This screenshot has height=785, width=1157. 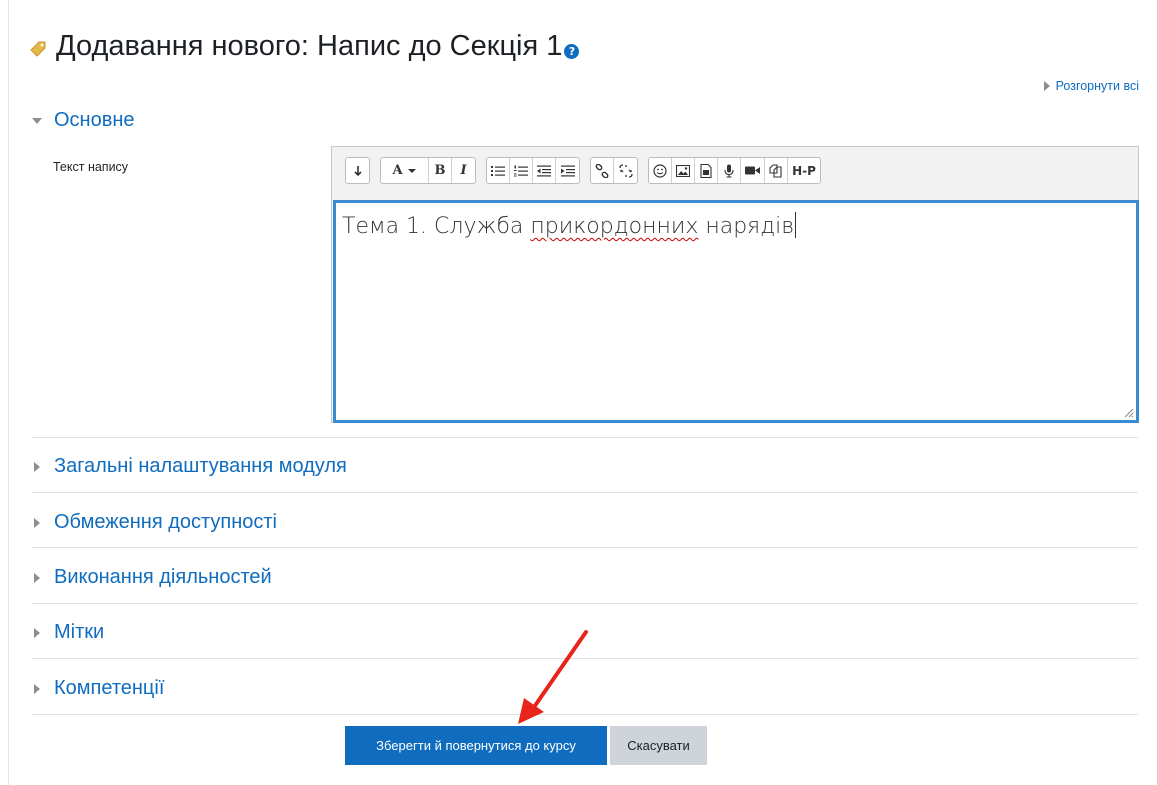 I want to click on record-audio-button, so click(x=729, y=170).